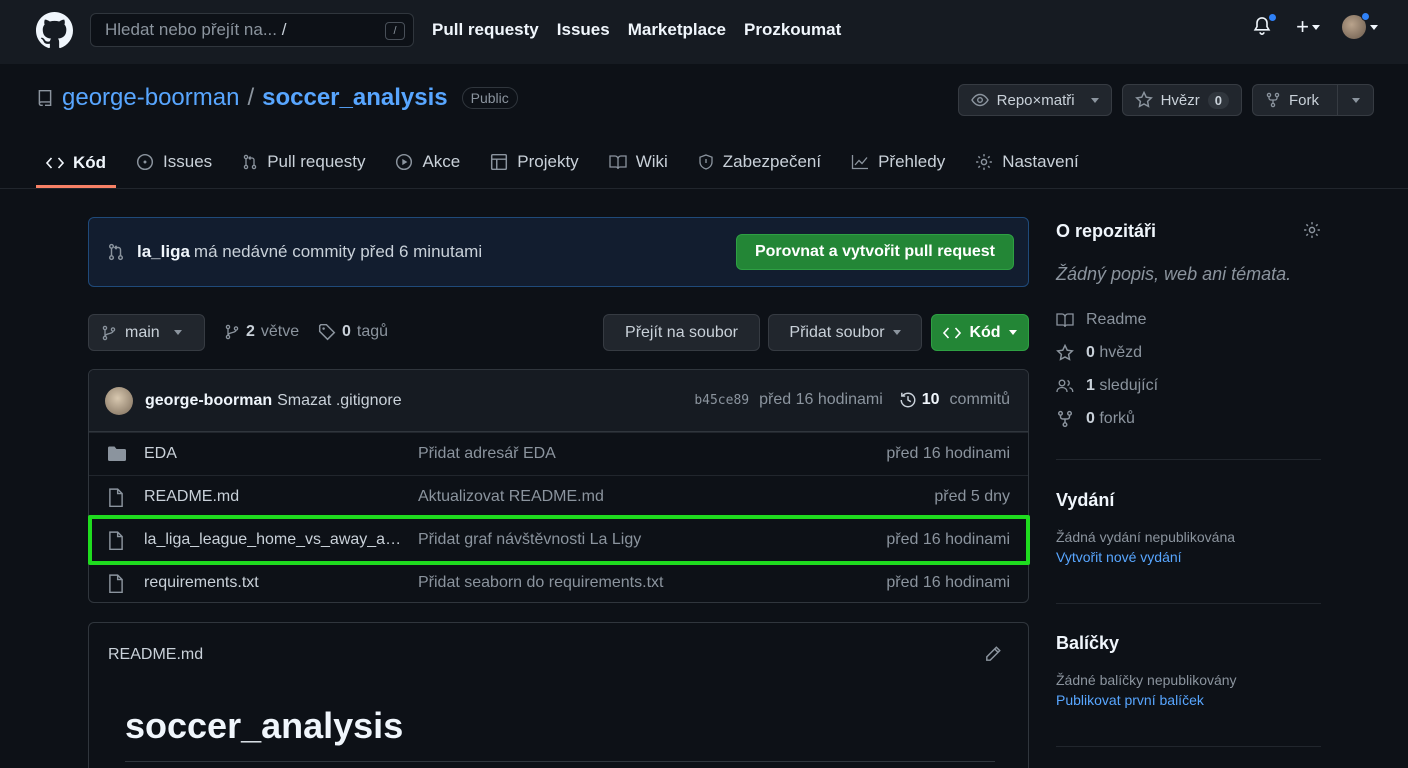 The width and height of the screenshot is (1408, 768). I want to click on watch-button: Repo×matři, so click(1034, 100).